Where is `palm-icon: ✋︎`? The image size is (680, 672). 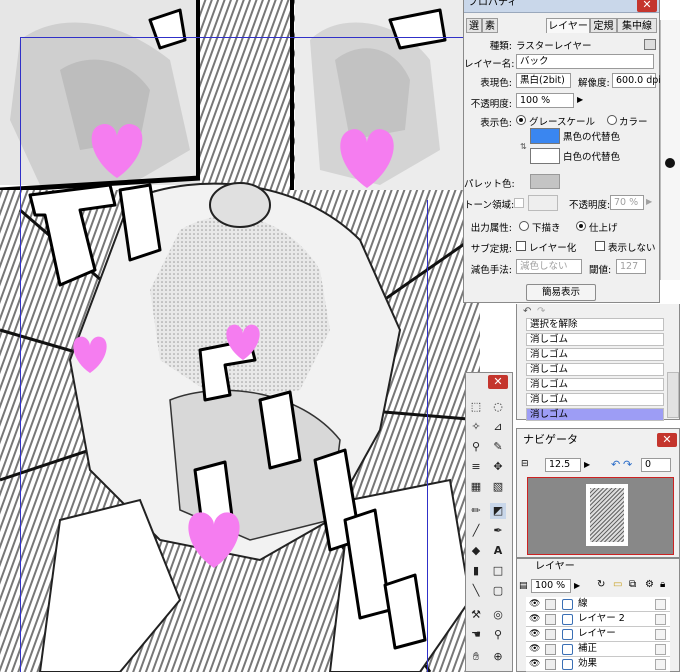
palm-icon: ✋︎ is located at coordinates (476, 657).